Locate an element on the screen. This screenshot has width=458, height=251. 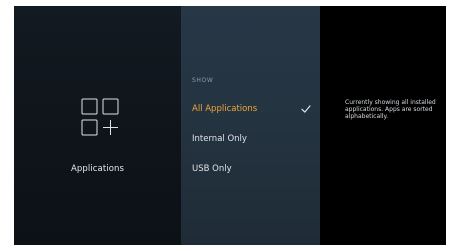
menu-item-usb-only: USB Only is located at coordinates (250, 169).